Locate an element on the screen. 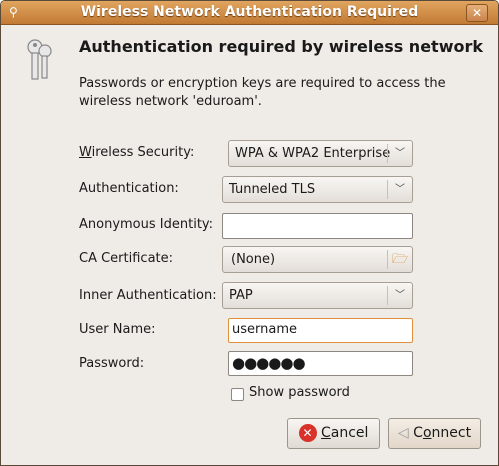 The height and width of the screenshot is (466, 499). user-name-label: User Name: is located at coordinates (117, 329).